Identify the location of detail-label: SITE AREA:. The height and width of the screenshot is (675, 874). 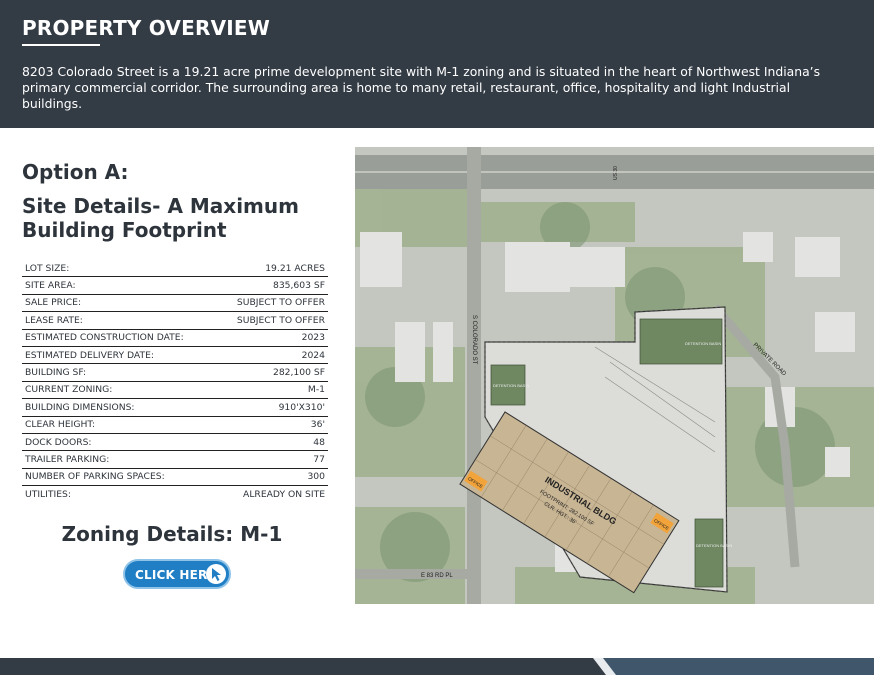
(119, 285).